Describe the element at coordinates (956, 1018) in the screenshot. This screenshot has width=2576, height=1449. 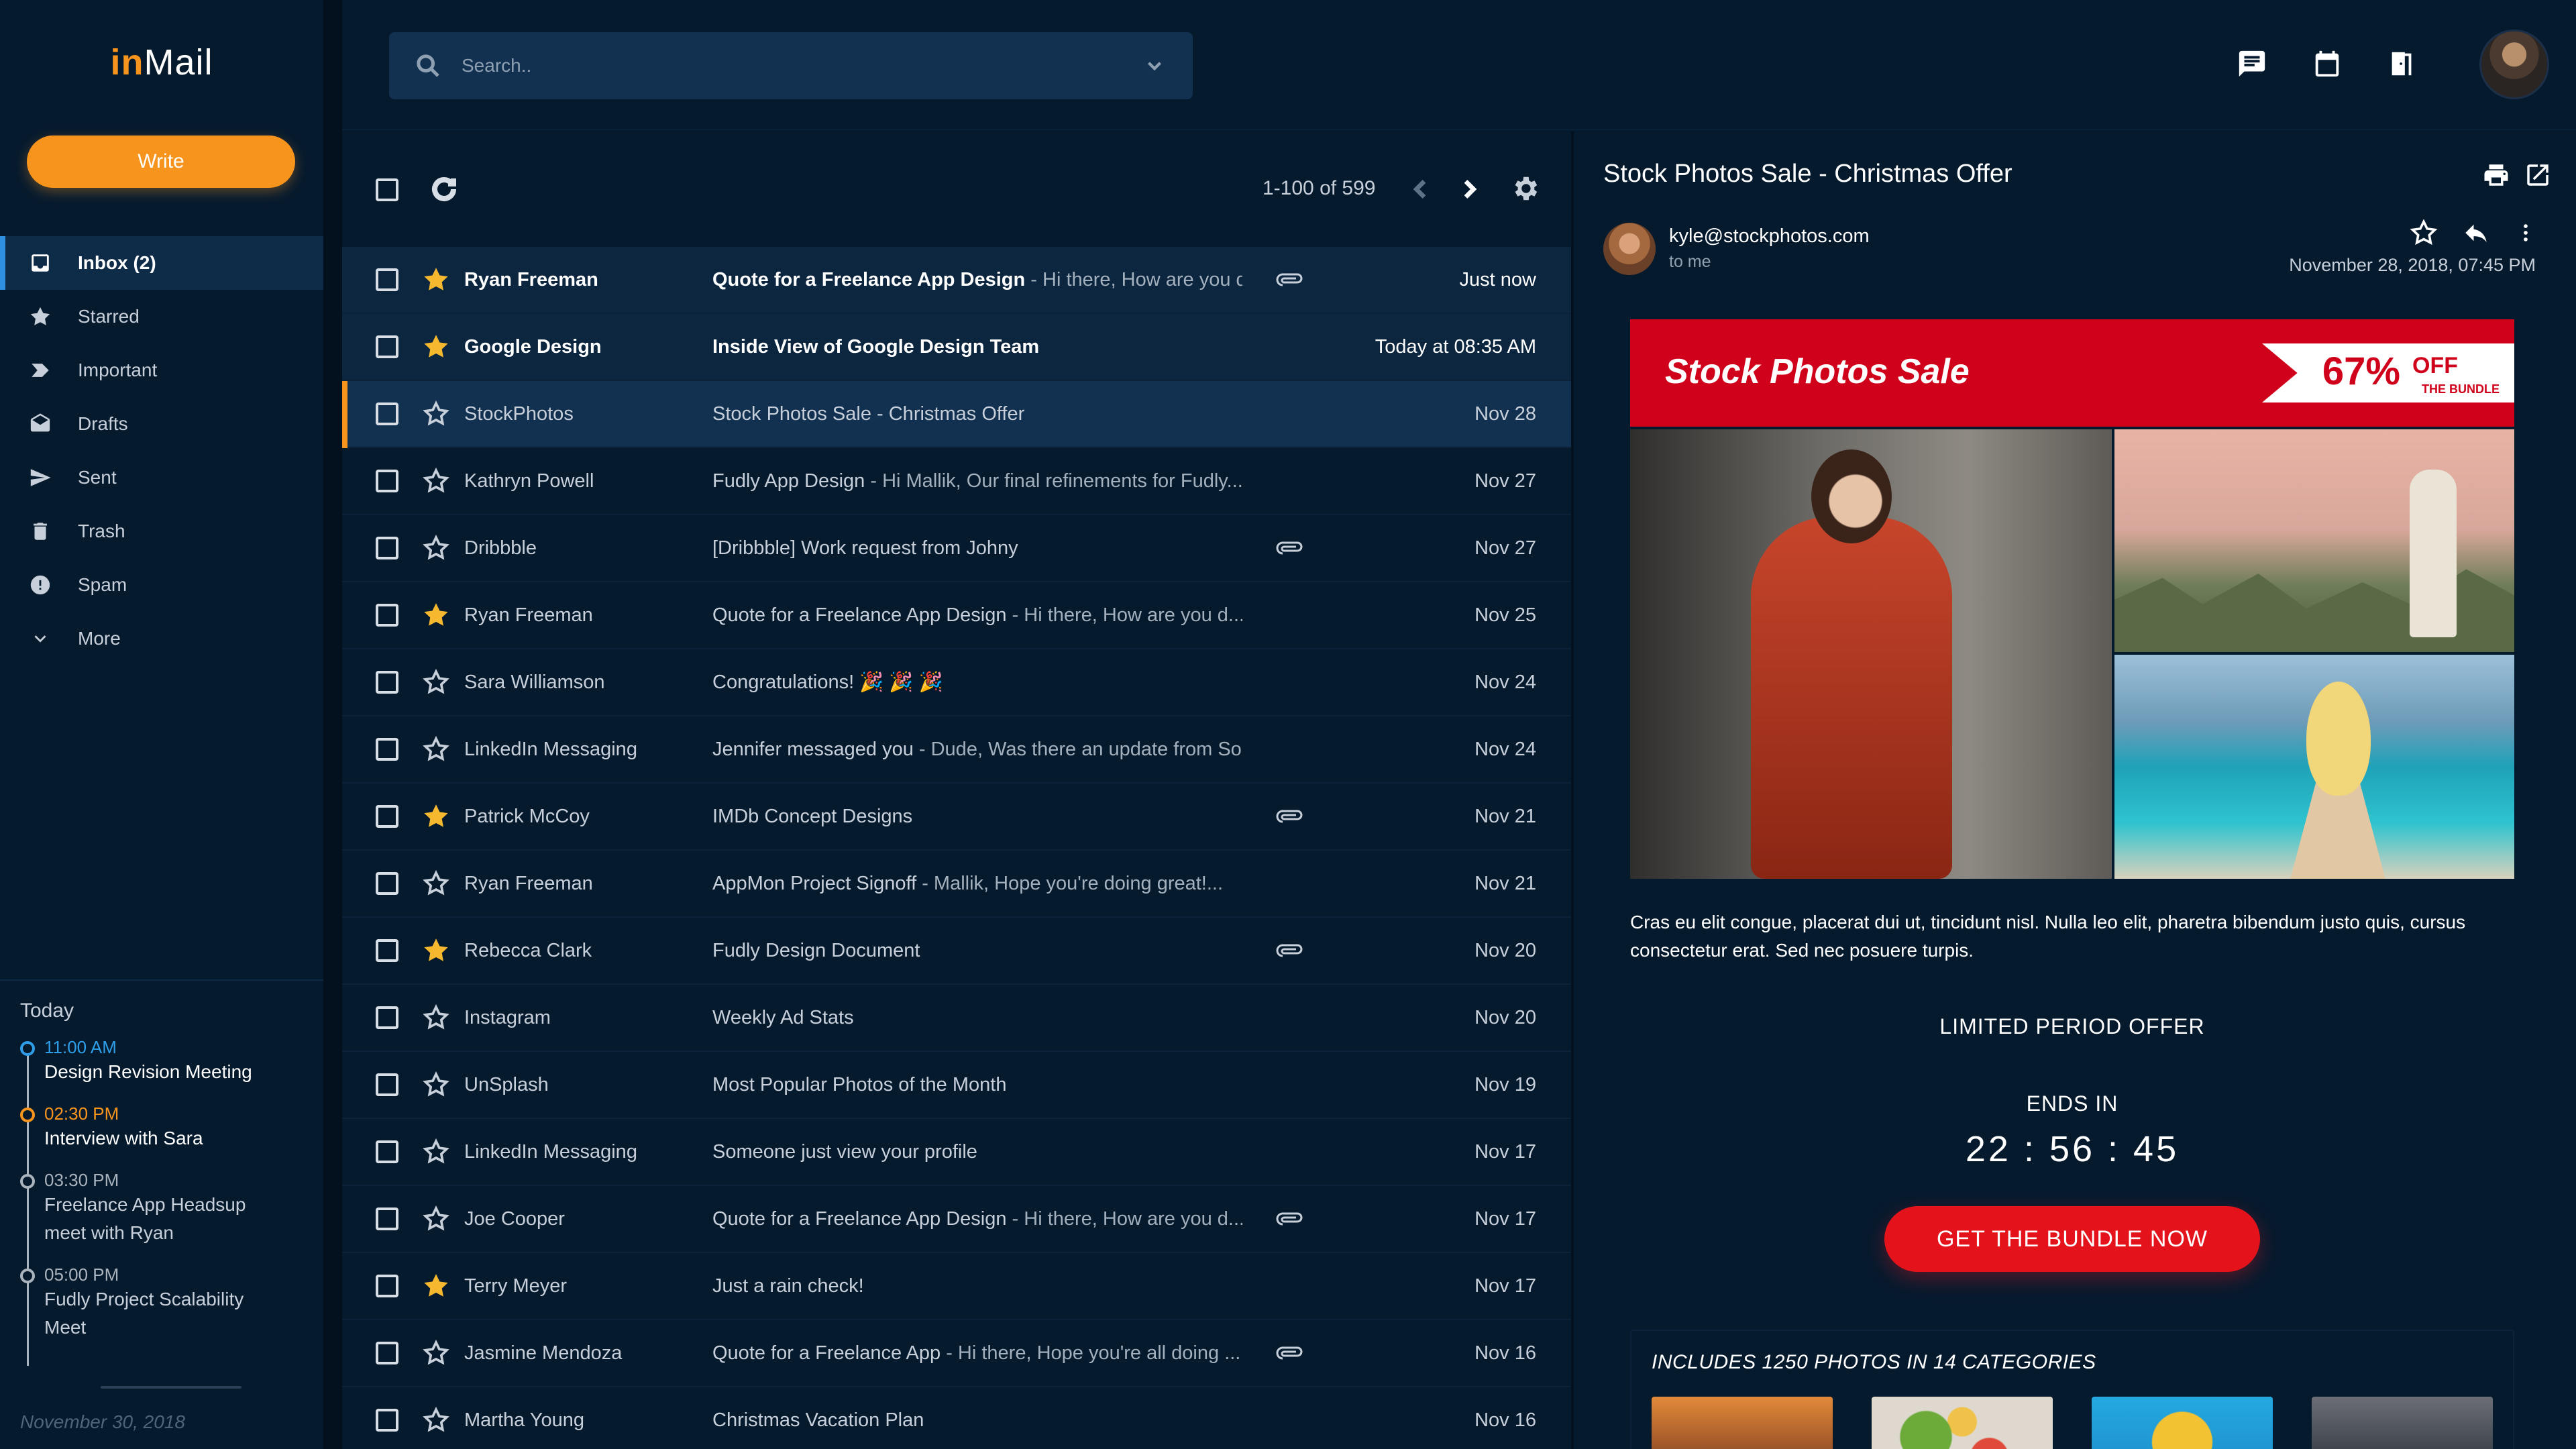
I see `email-row: Instagram Weekly Ad Stats Nov 20` at that location.